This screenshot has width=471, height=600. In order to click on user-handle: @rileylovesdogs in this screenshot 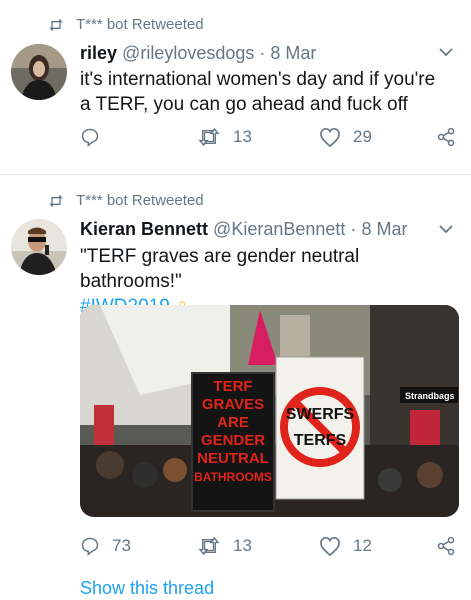, I will do `click(188, 53)`.